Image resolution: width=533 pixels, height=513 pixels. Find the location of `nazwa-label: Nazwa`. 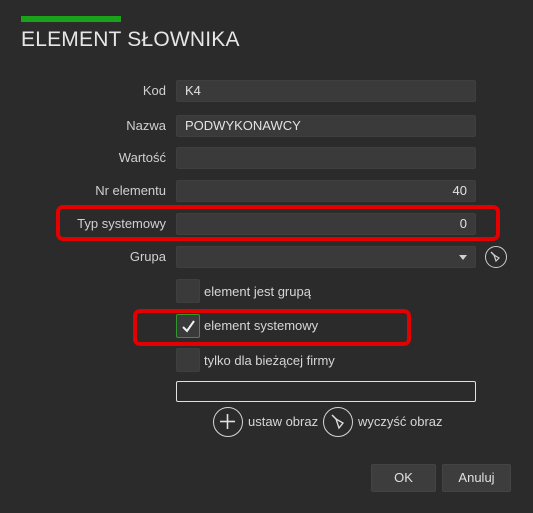

nazwa-label: Nazwa is located at coordinates (146, 125).